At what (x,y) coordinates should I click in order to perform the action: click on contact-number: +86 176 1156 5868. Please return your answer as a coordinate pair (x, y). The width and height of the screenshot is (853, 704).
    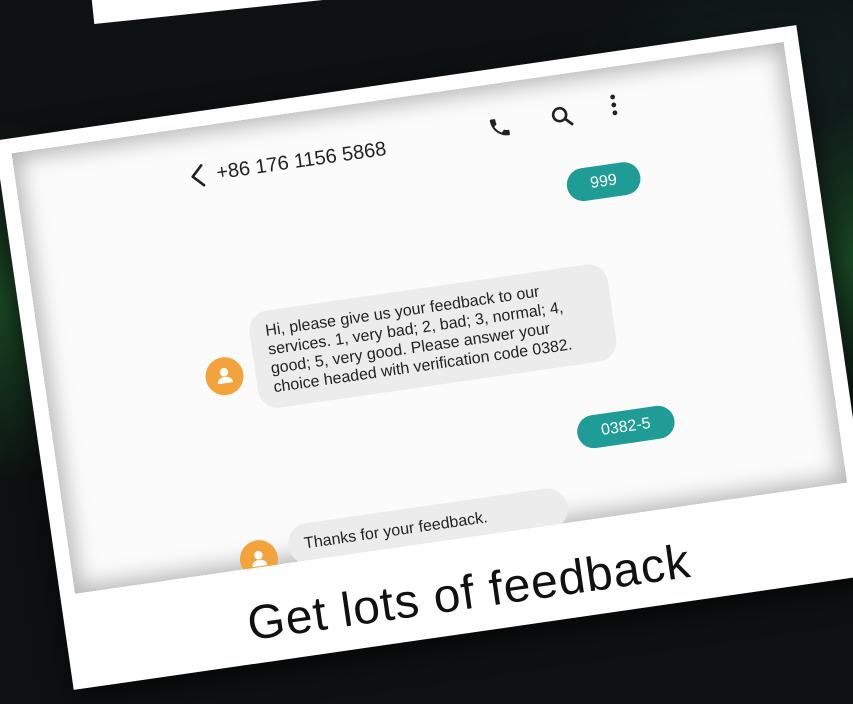
    Looking at the image, I should click on (301, 161).